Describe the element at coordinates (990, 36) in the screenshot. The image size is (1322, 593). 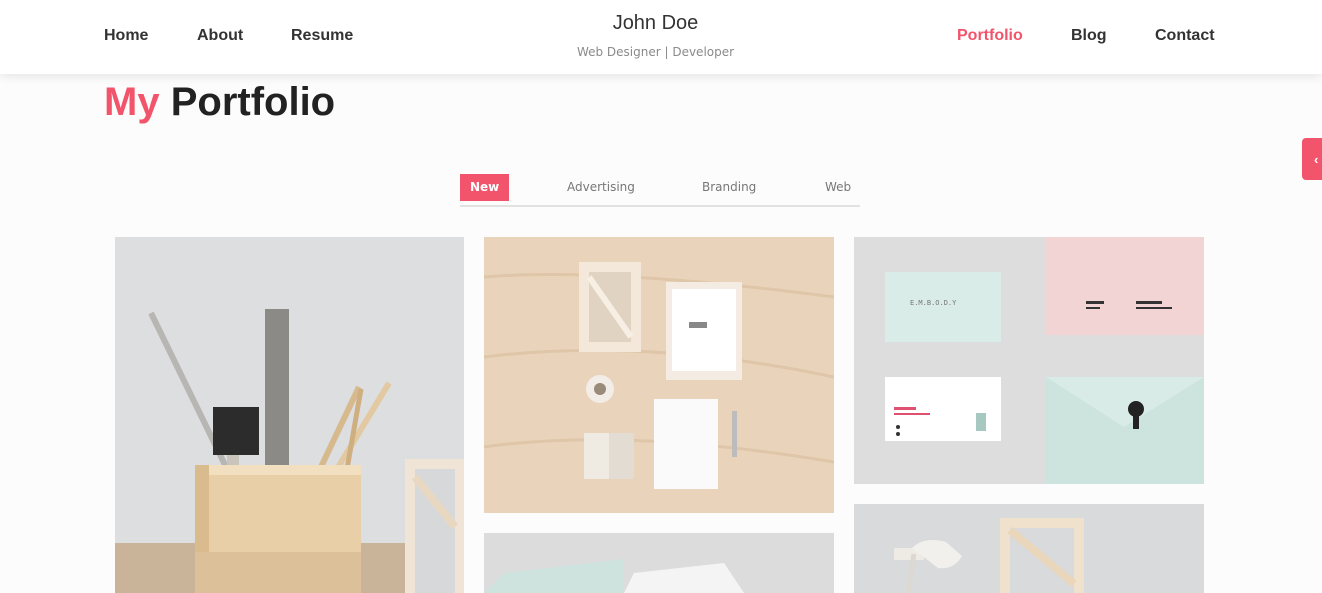
I see `nav-portfolio: Portfolio` at that location.